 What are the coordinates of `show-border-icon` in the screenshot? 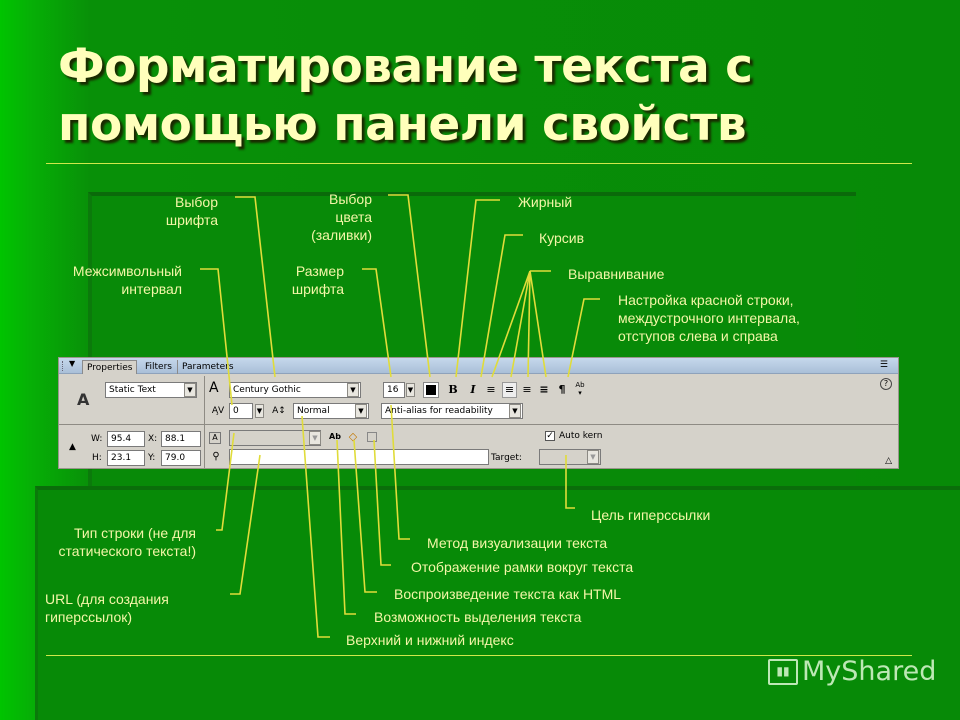 It's located at (372, 437).